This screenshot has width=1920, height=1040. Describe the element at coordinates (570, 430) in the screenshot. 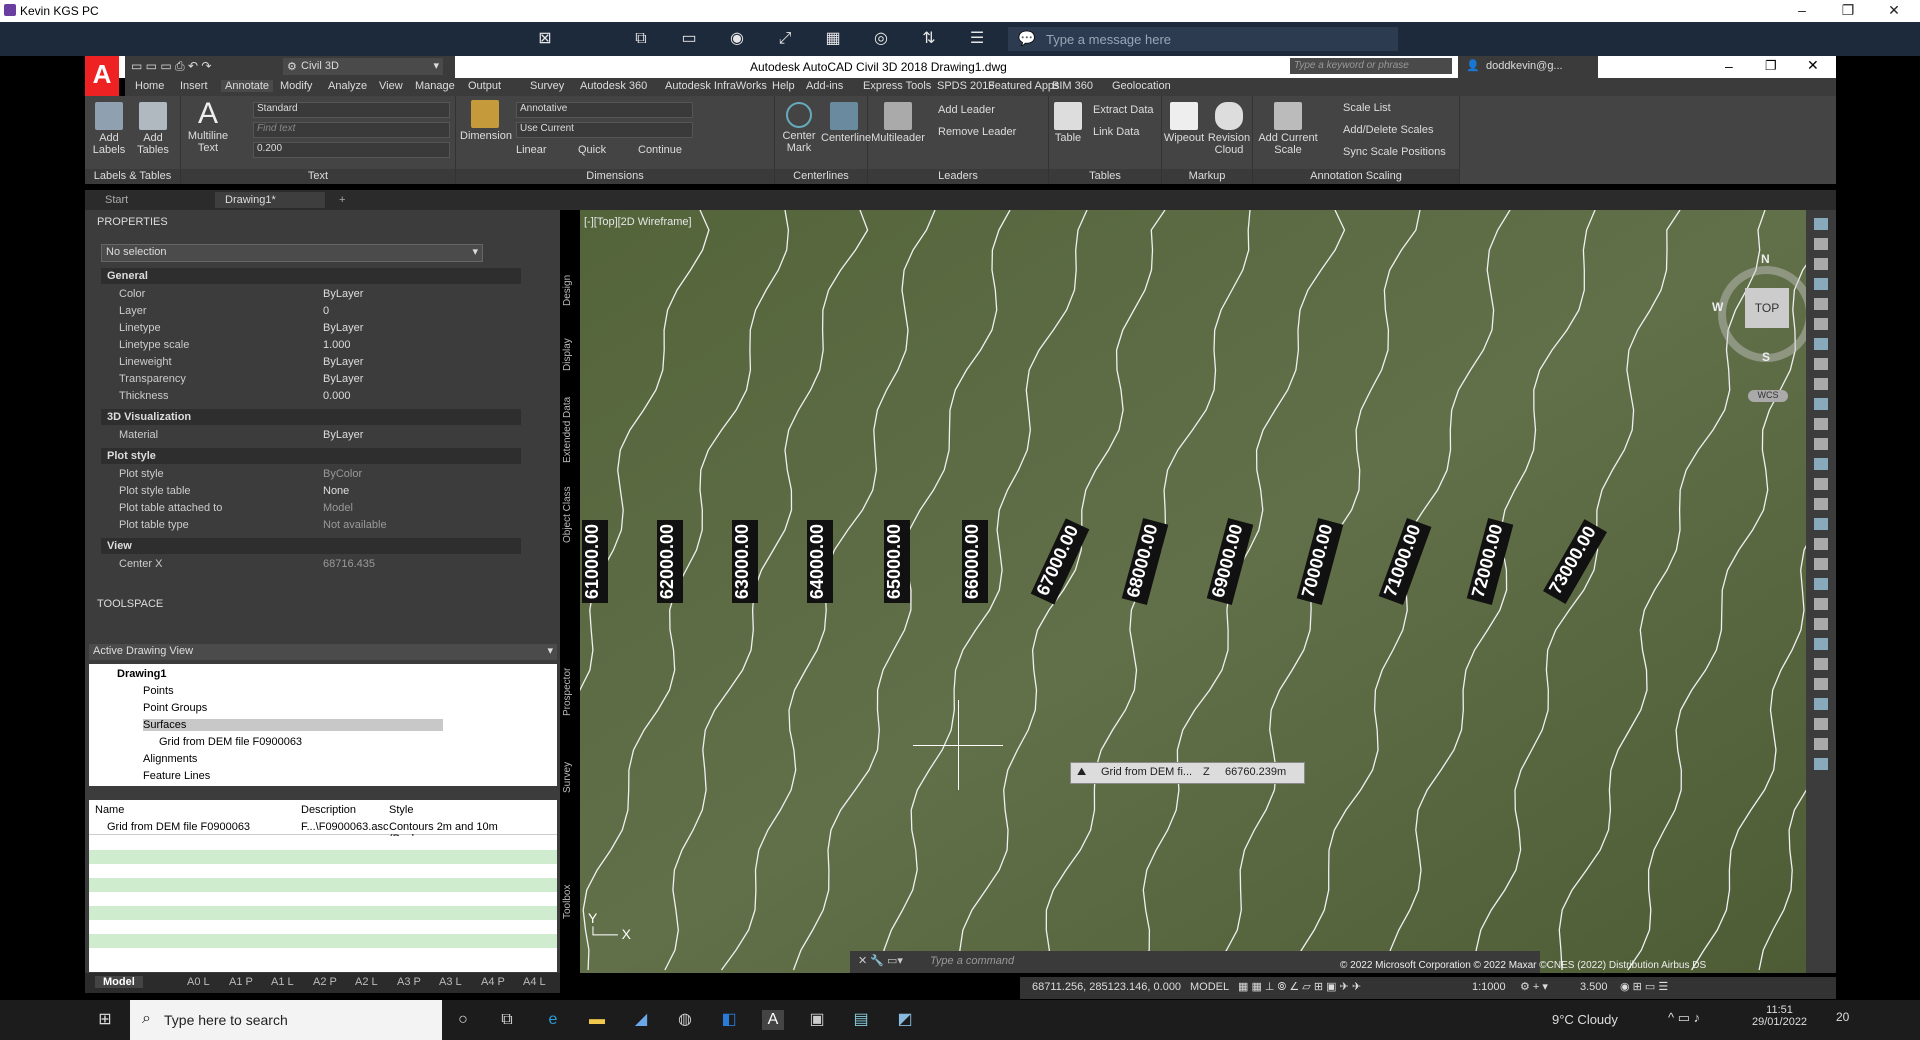

I see `tab-extended-data: Extended Data` at that location.